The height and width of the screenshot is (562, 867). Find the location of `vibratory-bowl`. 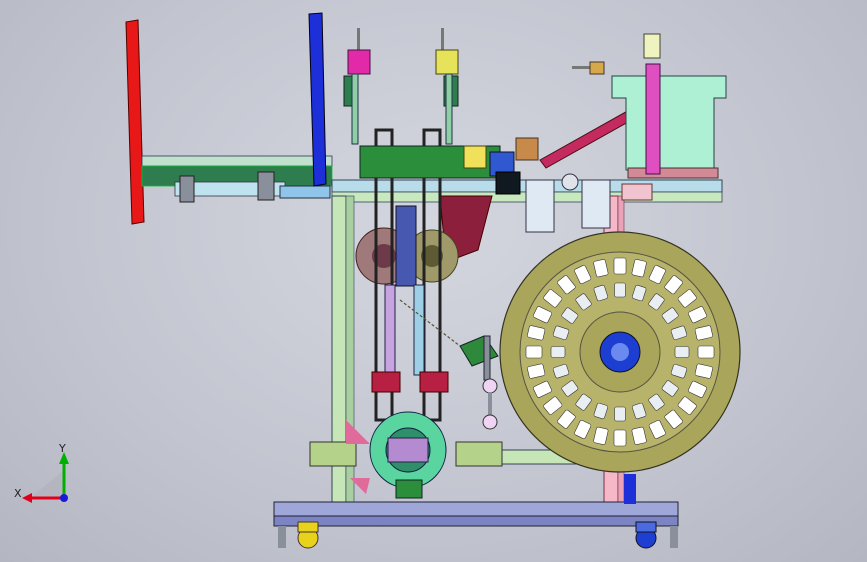

vibratory-bowl is located at coordinates (649, 106).